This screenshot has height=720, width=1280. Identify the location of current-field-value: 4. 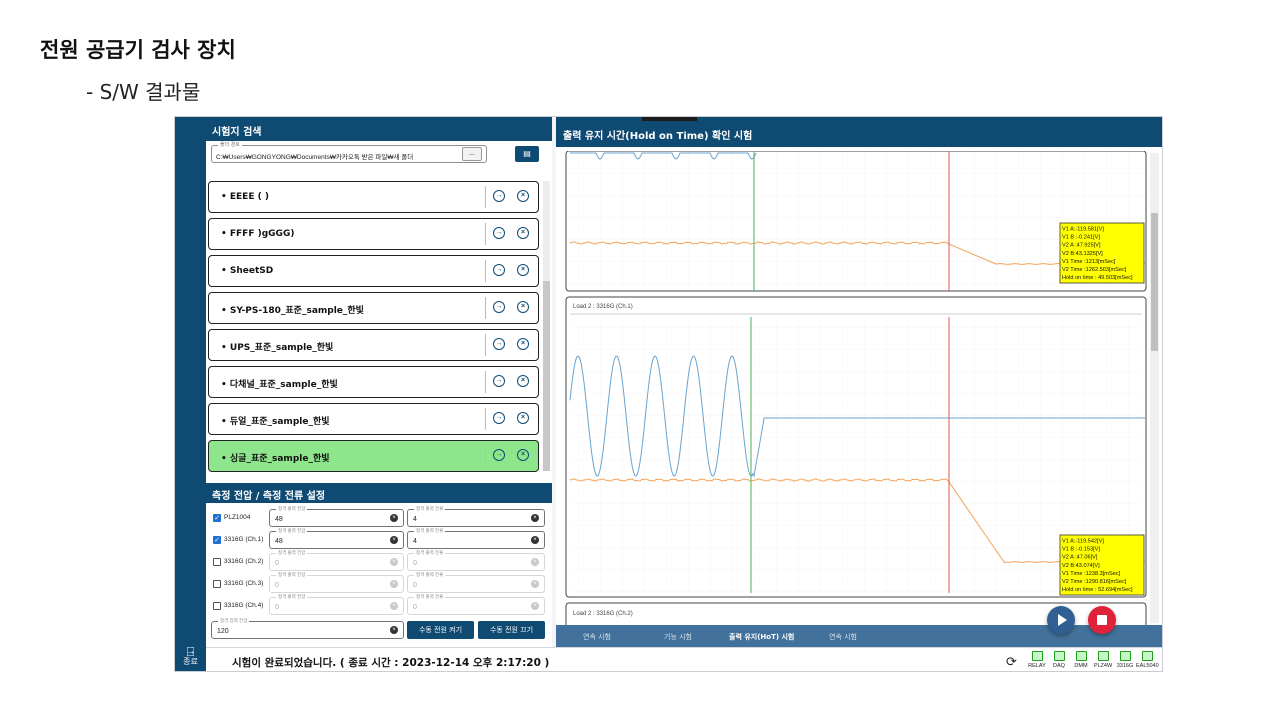
(415, 541).